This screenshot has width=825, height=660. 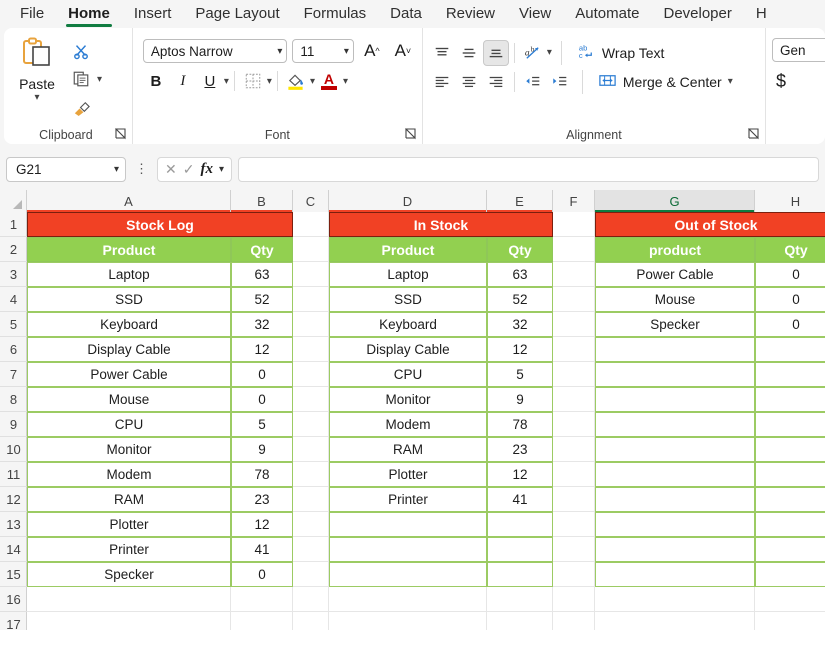 What do you see at coordinates (665, 81) in the screenshot?
I see `merge-center-button: Merge & Center ▾` at bounding box center [665, 81].